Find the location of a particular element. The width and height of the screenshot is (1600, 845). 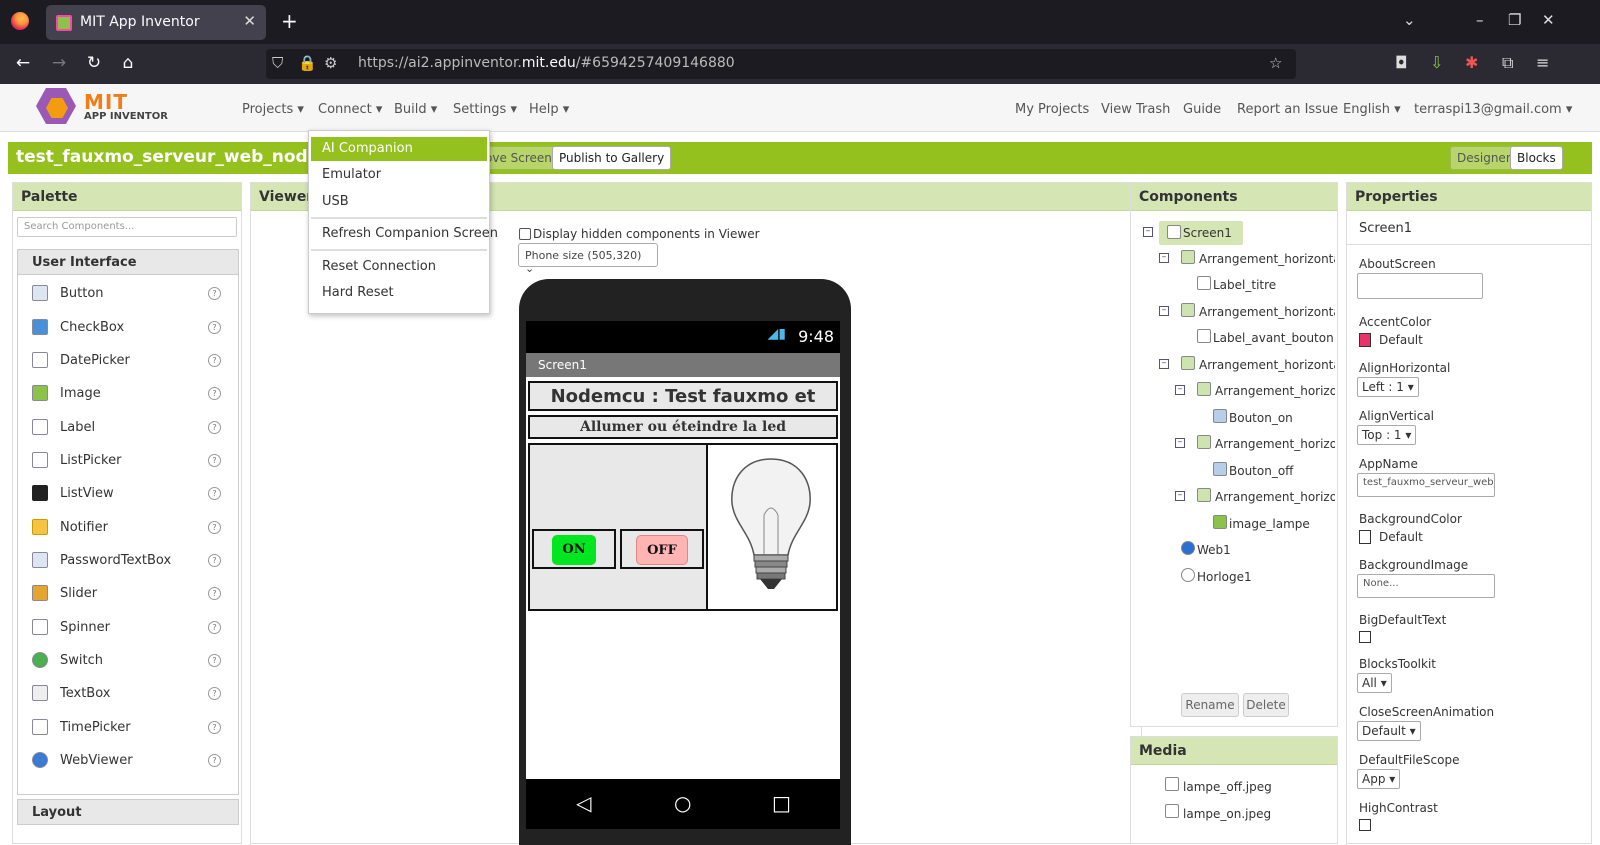

arrangement-on: ON is located at coordinates (574, 549).